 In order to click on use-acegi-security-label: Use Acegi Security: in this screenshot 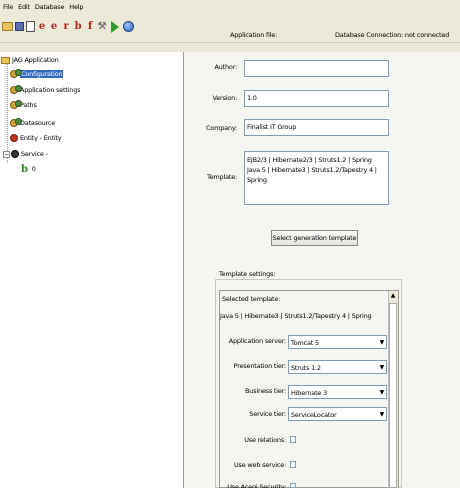, I will do `click(256, 485)`.